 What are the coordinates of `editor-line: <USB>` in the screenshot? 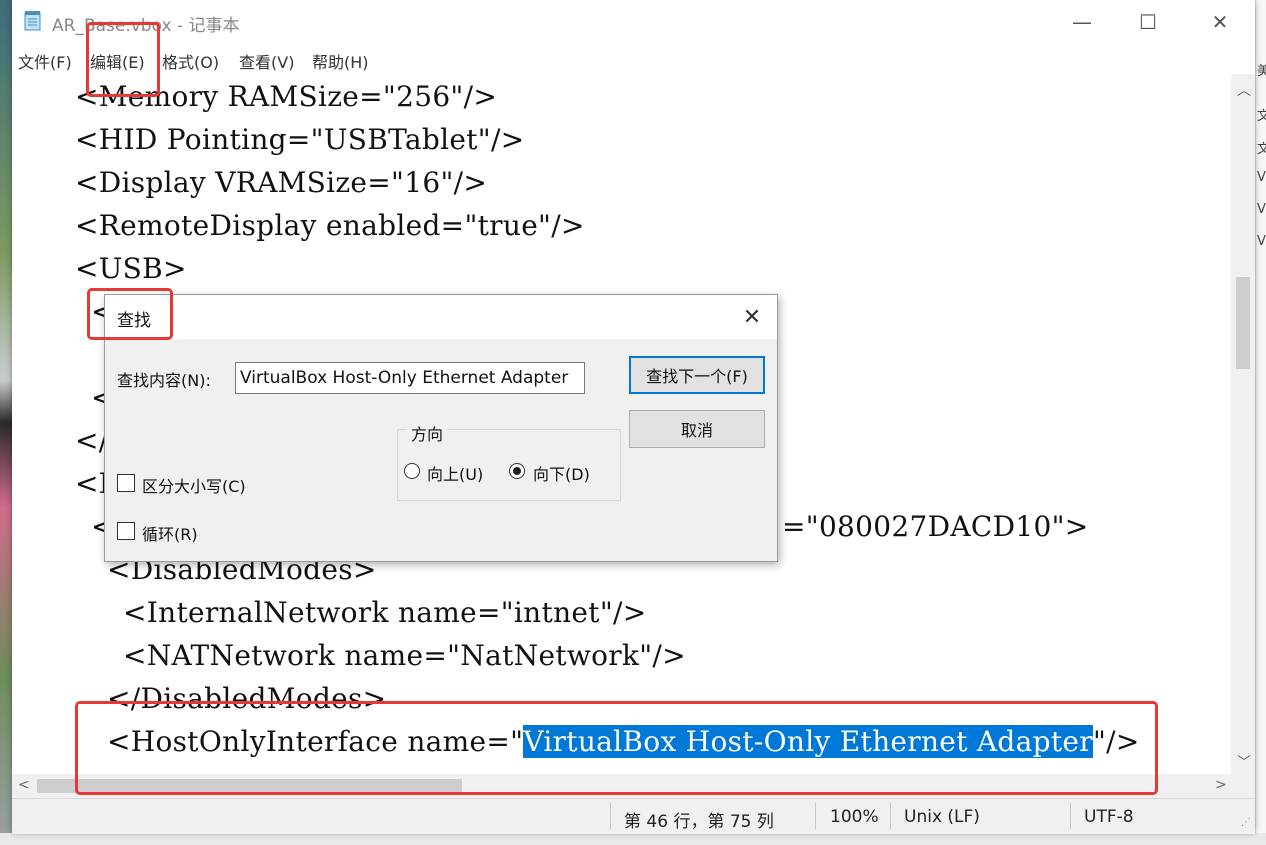 It's located at (131, 268).